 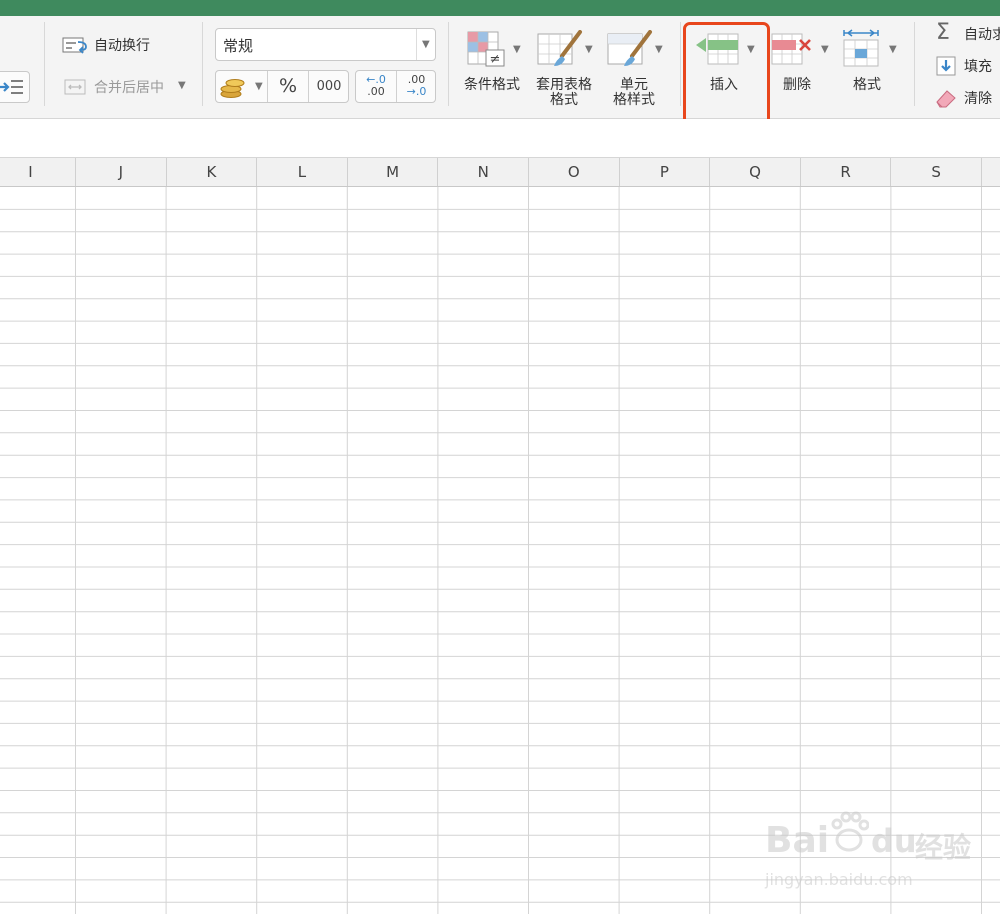 I want to click on merge-cells-icon, so click(x=75, y=87).